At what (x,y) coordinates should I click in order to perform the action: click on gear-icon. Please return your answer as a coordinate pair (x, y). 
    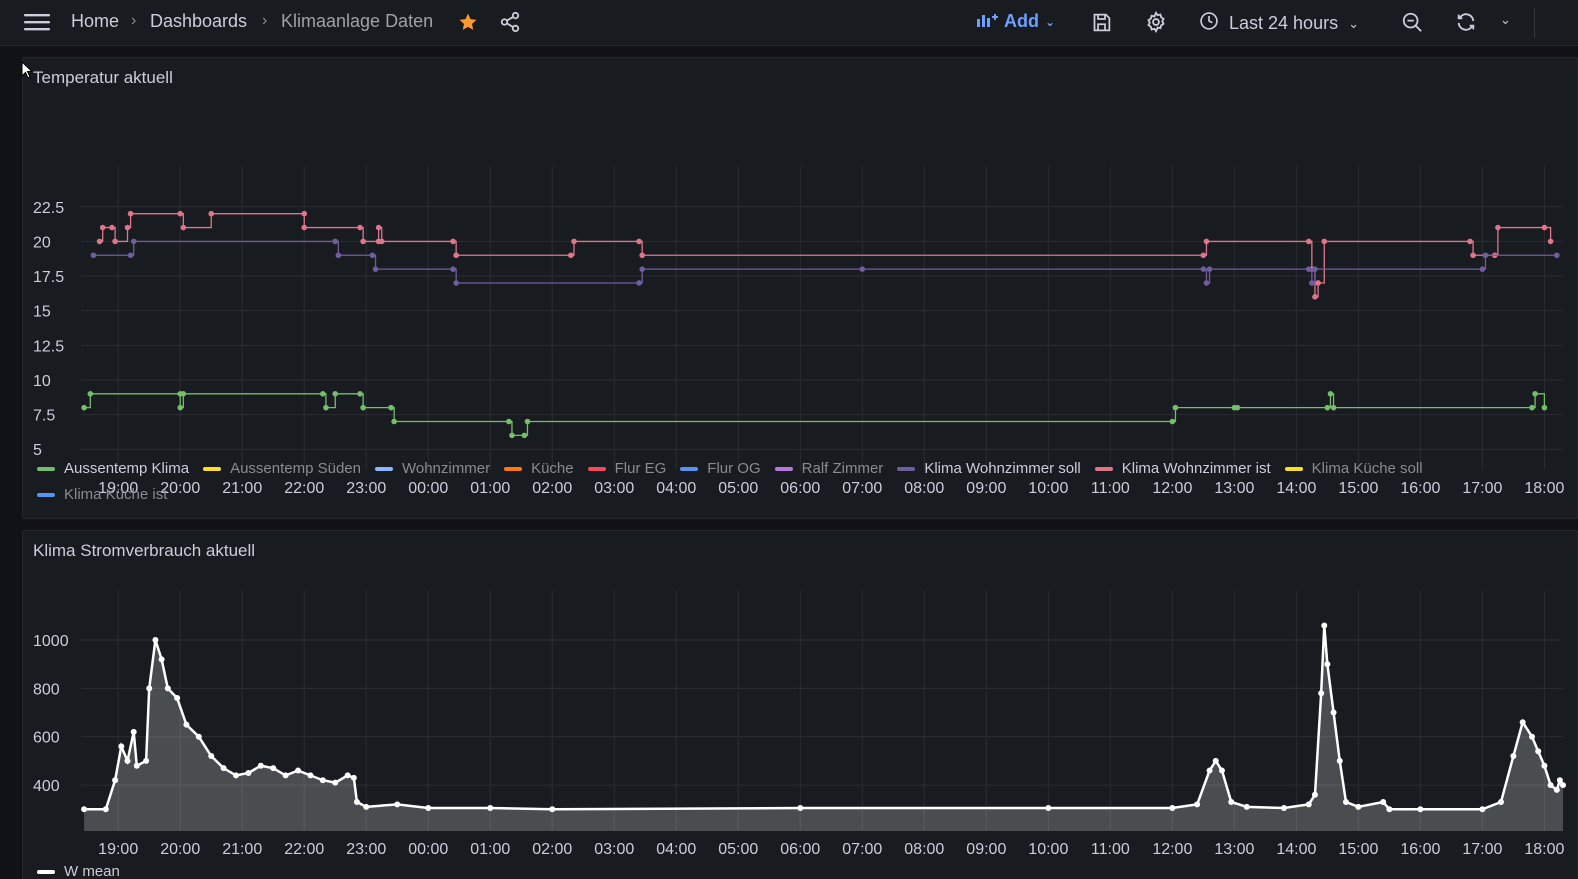
    Looking at the image, I should click on (1156, 22).